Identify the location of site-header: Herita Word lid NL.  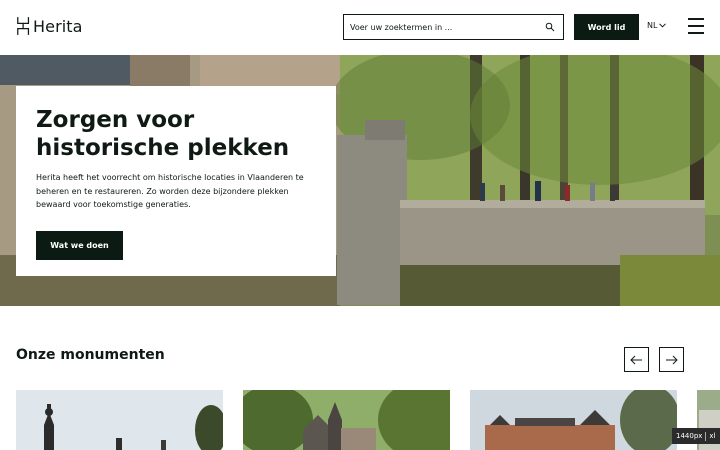
(360, 27).